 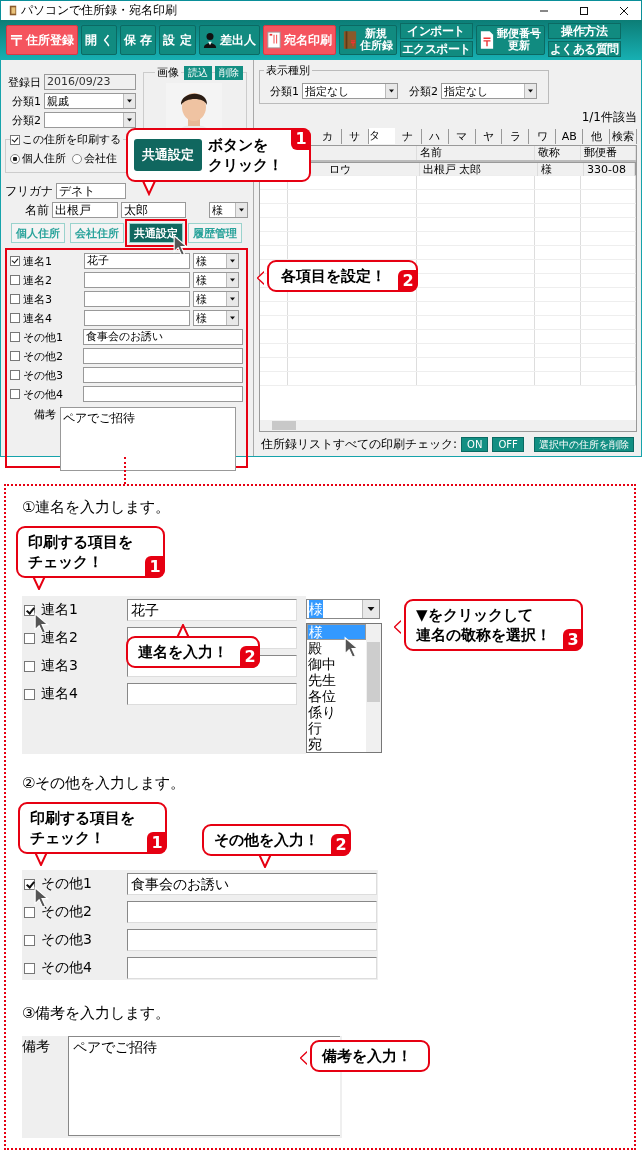 What do you see at coordinates (476, 153) in the screenshot?
I see `column-header: 名前` at bounding box center [476, 153].